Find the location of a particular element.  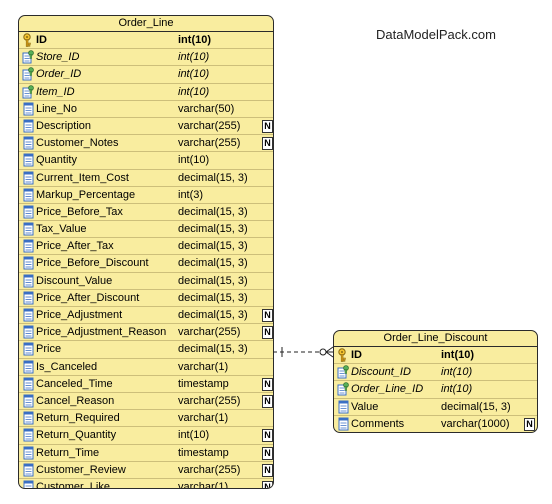

crowfoot-top is located at coordinates (329, 349).